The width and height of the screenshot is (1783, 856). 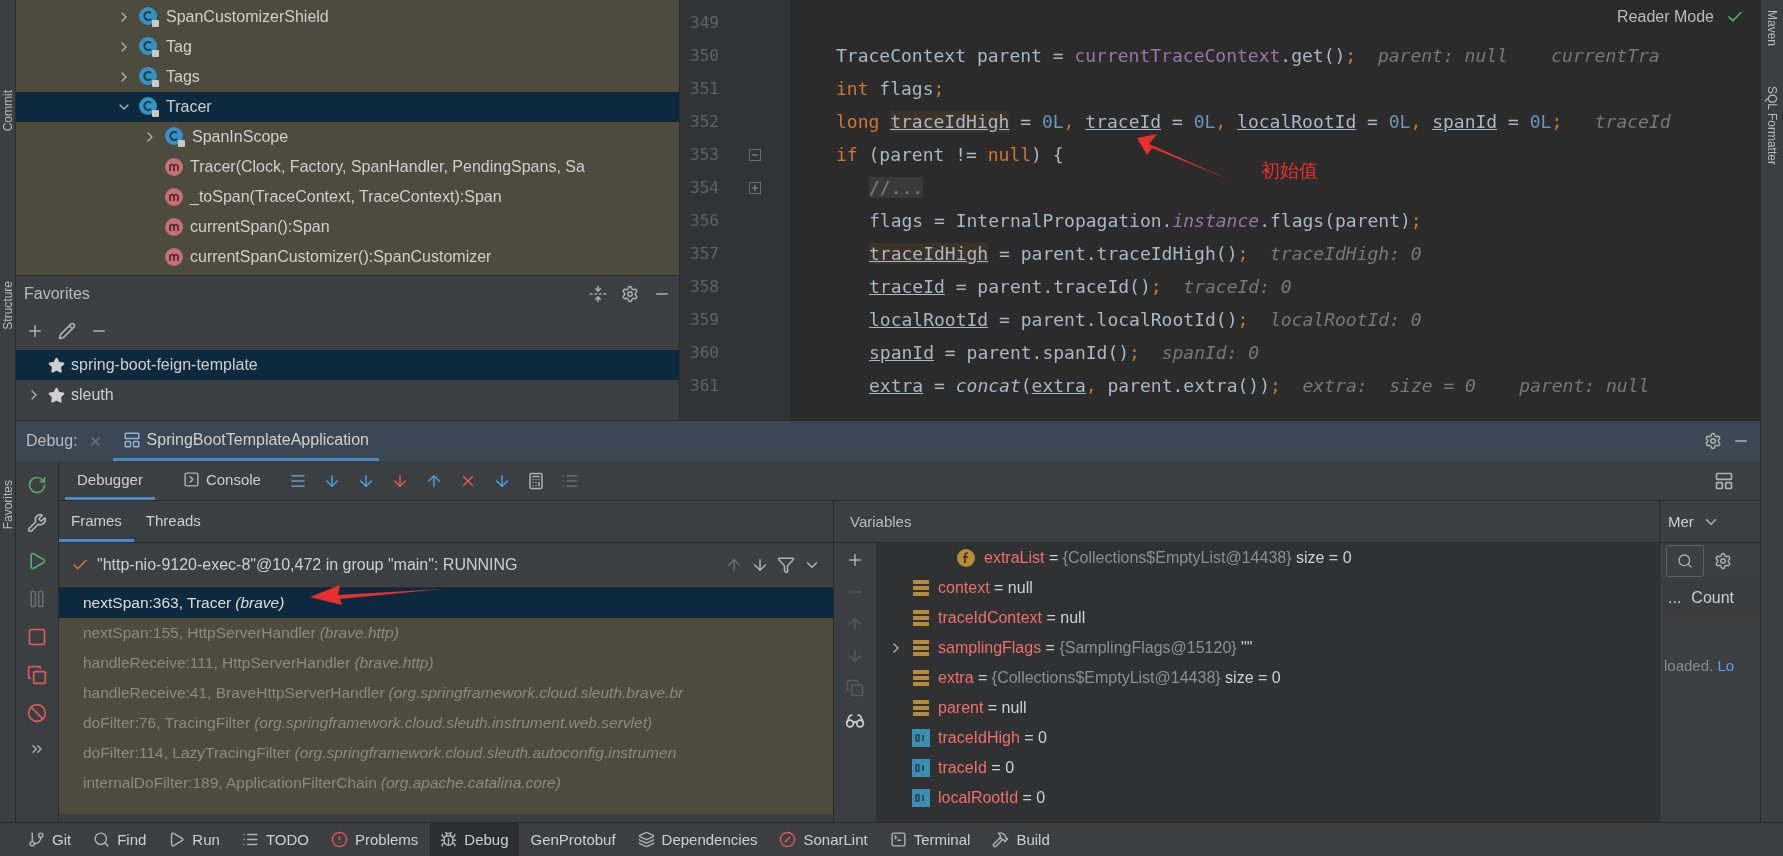 I want to click on resume-icon, so click(x=37, y=561).